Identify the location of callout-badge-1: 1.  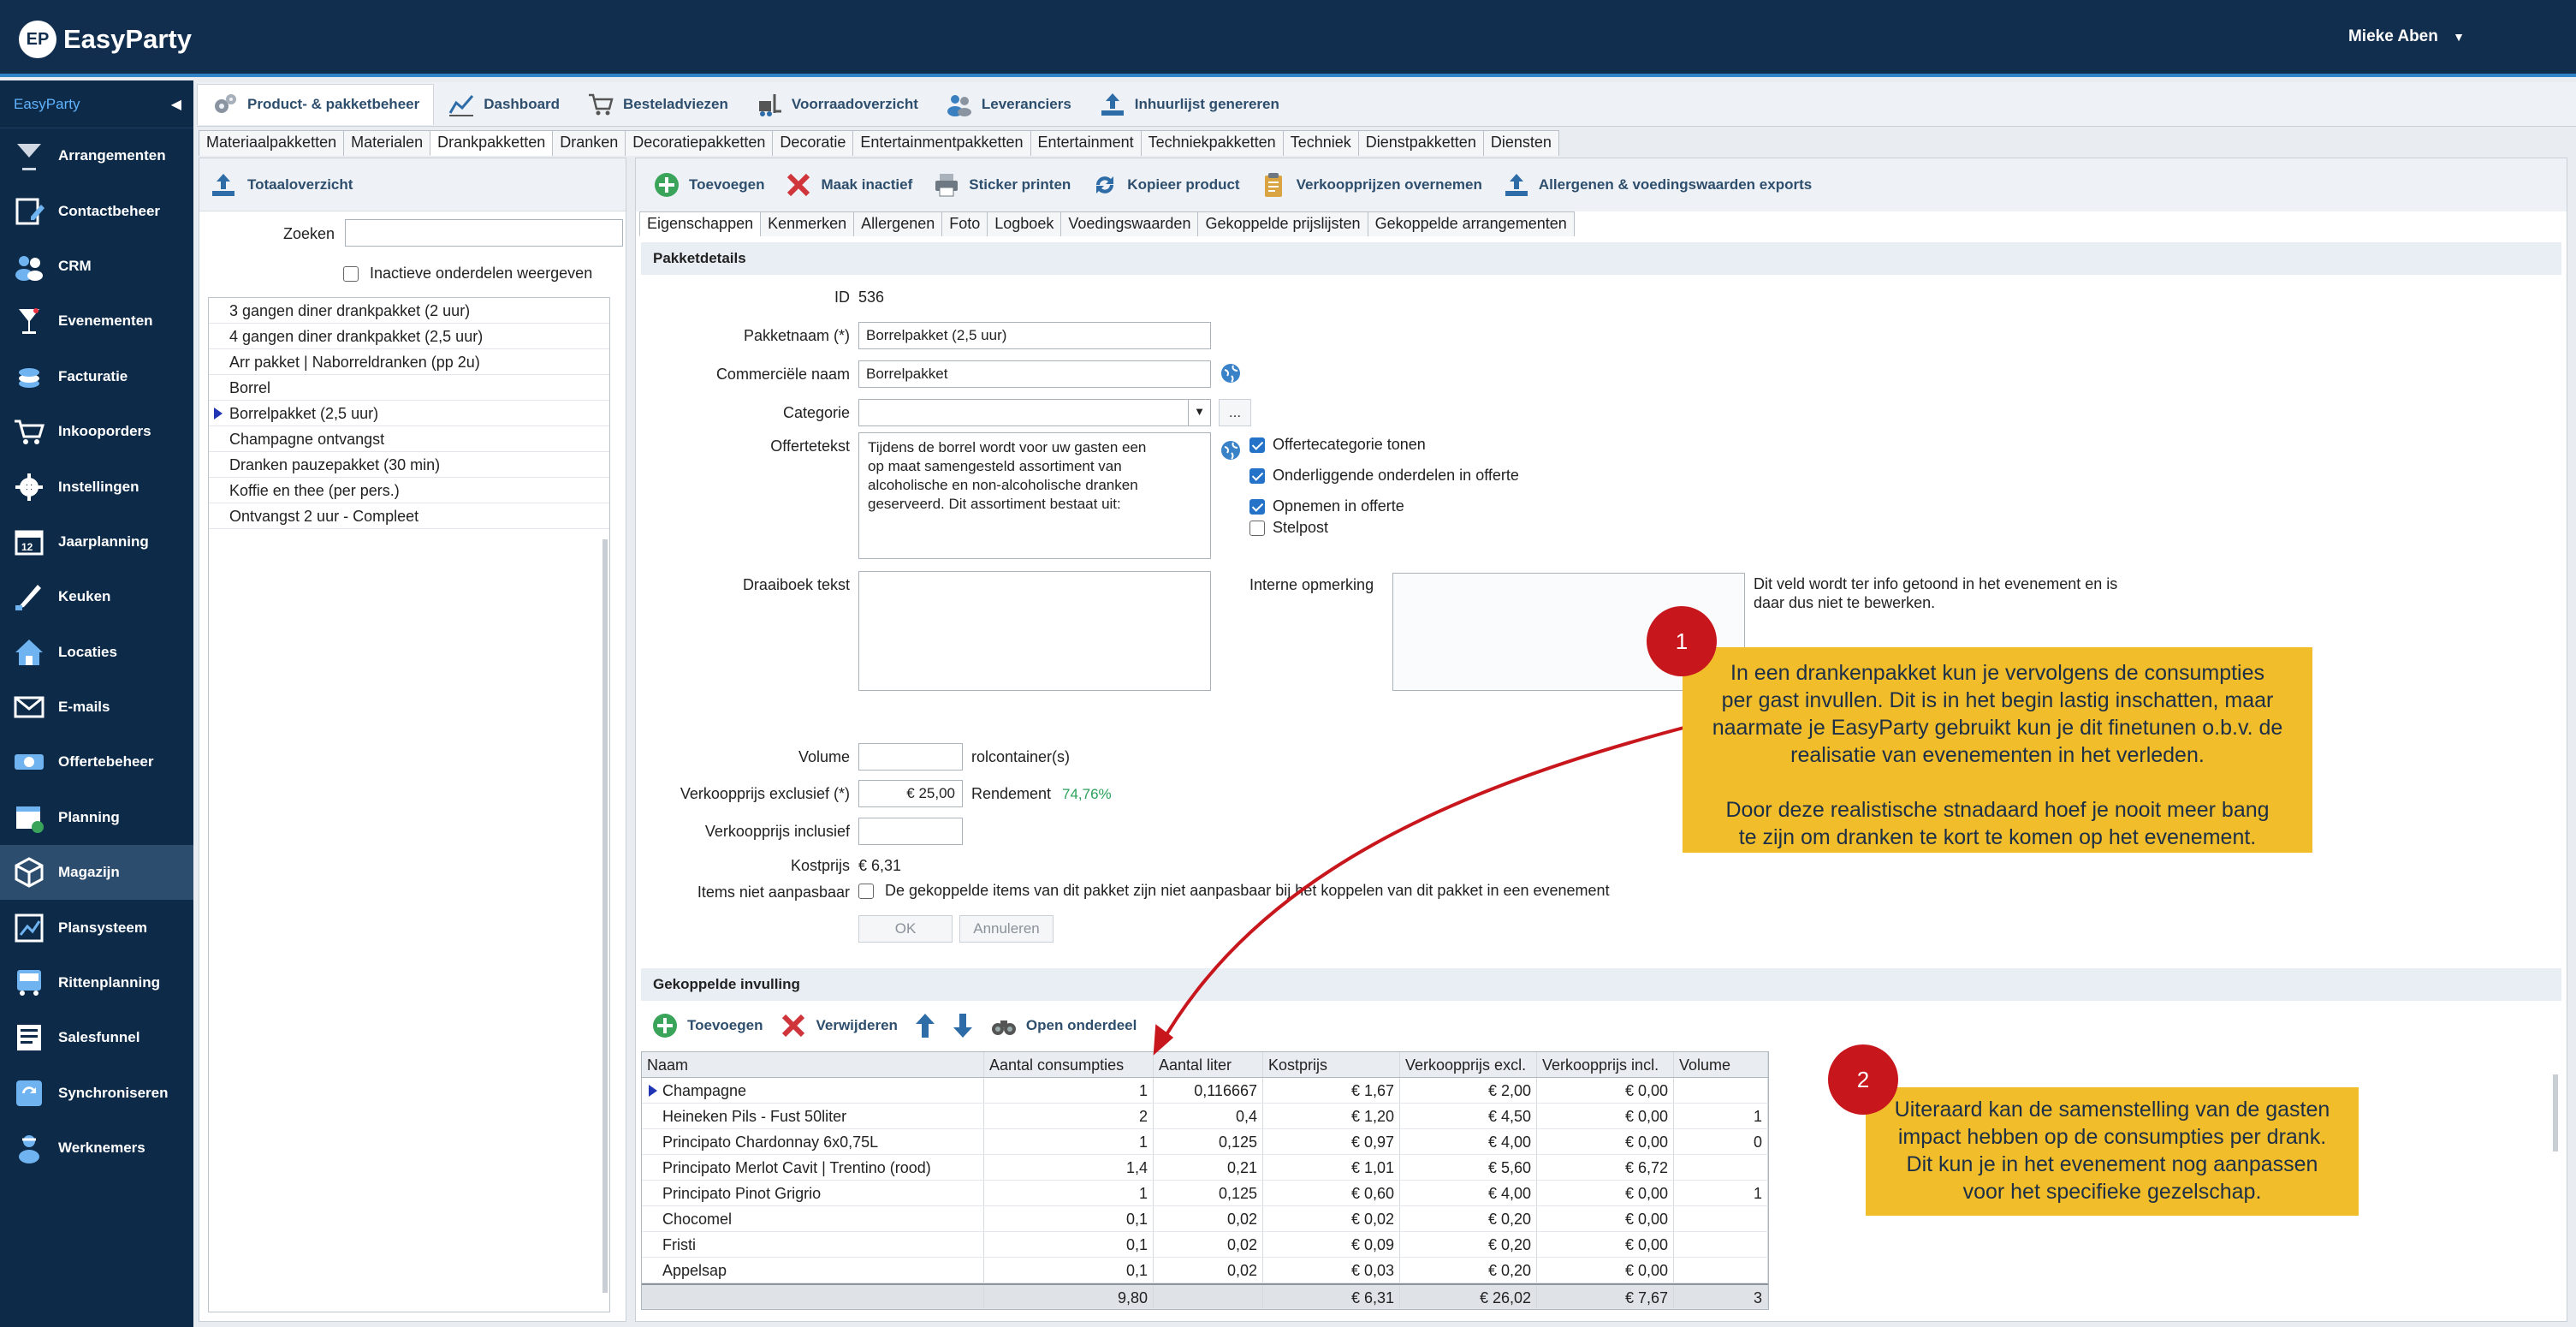
(1682, 641).